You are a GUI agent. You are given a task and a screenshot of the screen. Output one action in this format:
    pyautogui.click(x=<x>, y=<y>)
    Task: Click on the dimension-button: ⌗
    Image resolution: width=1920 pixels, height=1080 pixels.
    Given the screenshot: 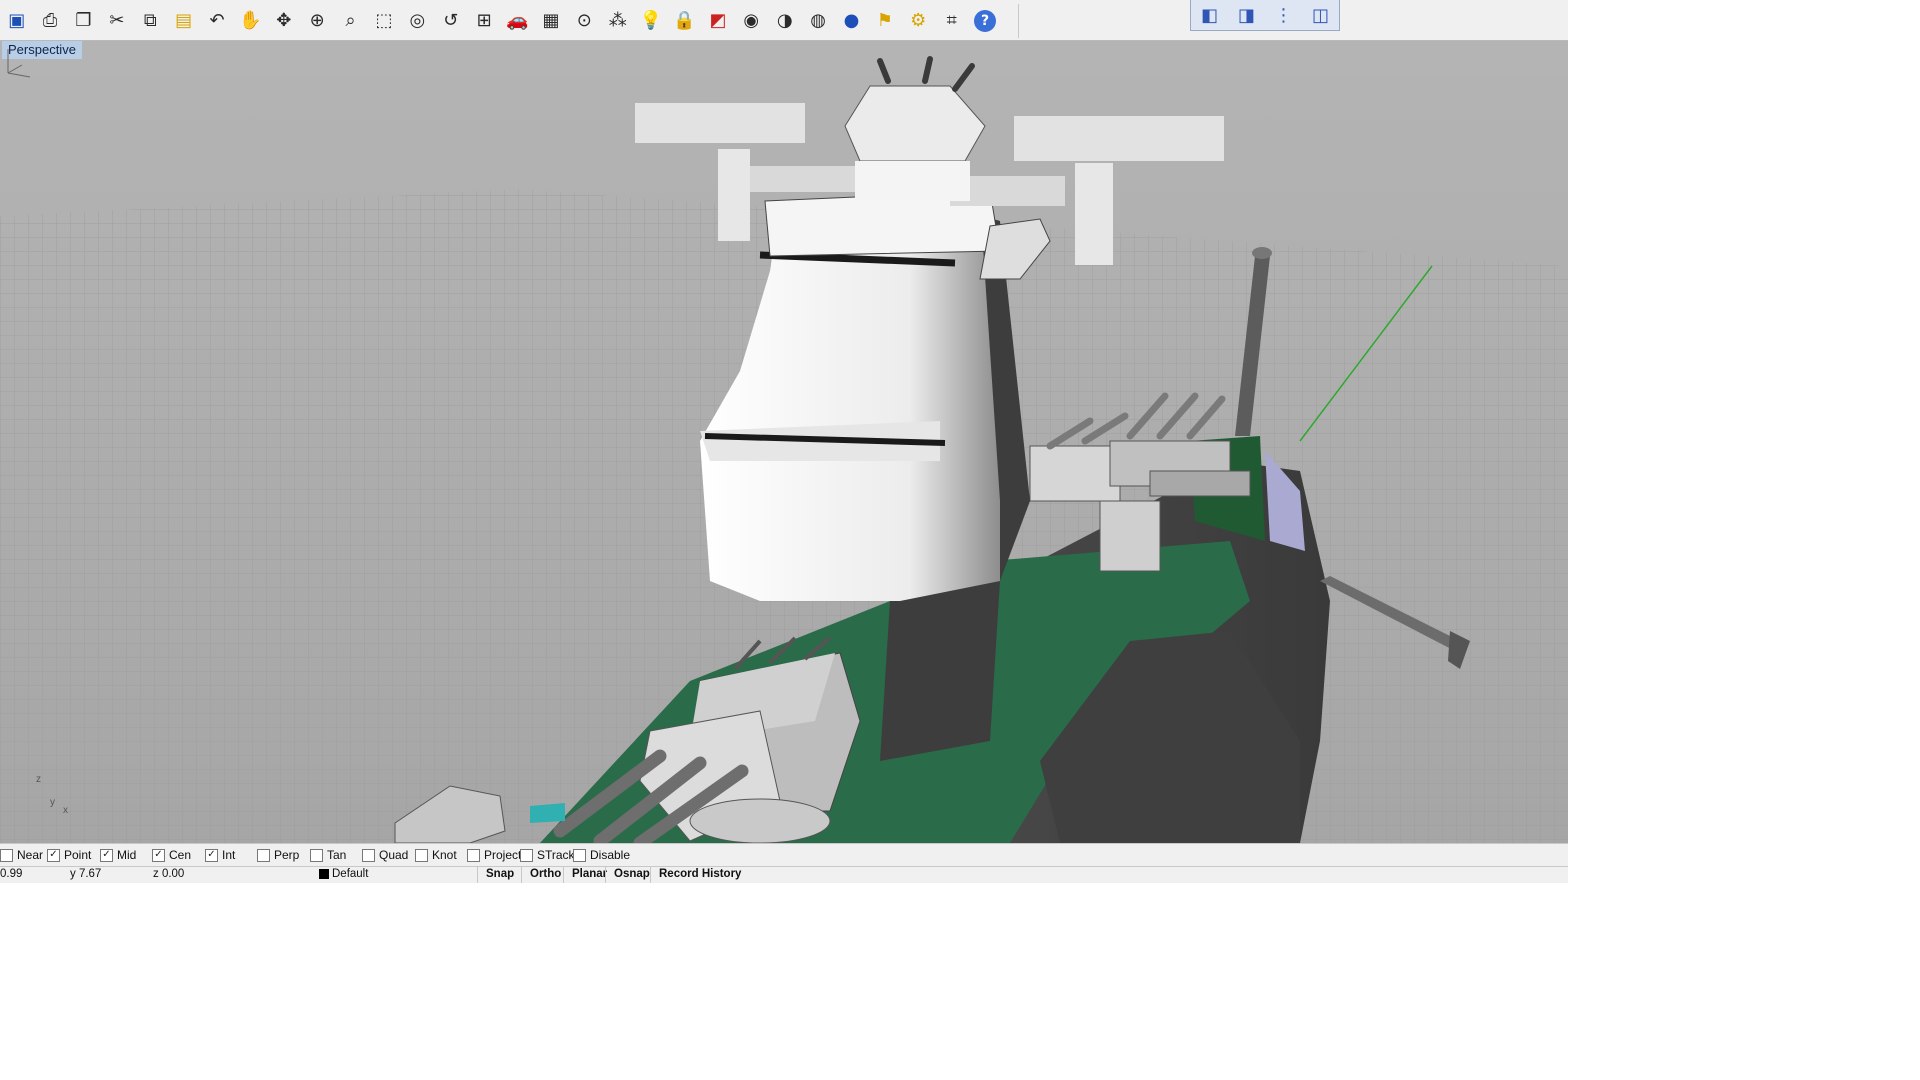 What is the action you would take?
    pyautogui.click(x=951, y=21)
    